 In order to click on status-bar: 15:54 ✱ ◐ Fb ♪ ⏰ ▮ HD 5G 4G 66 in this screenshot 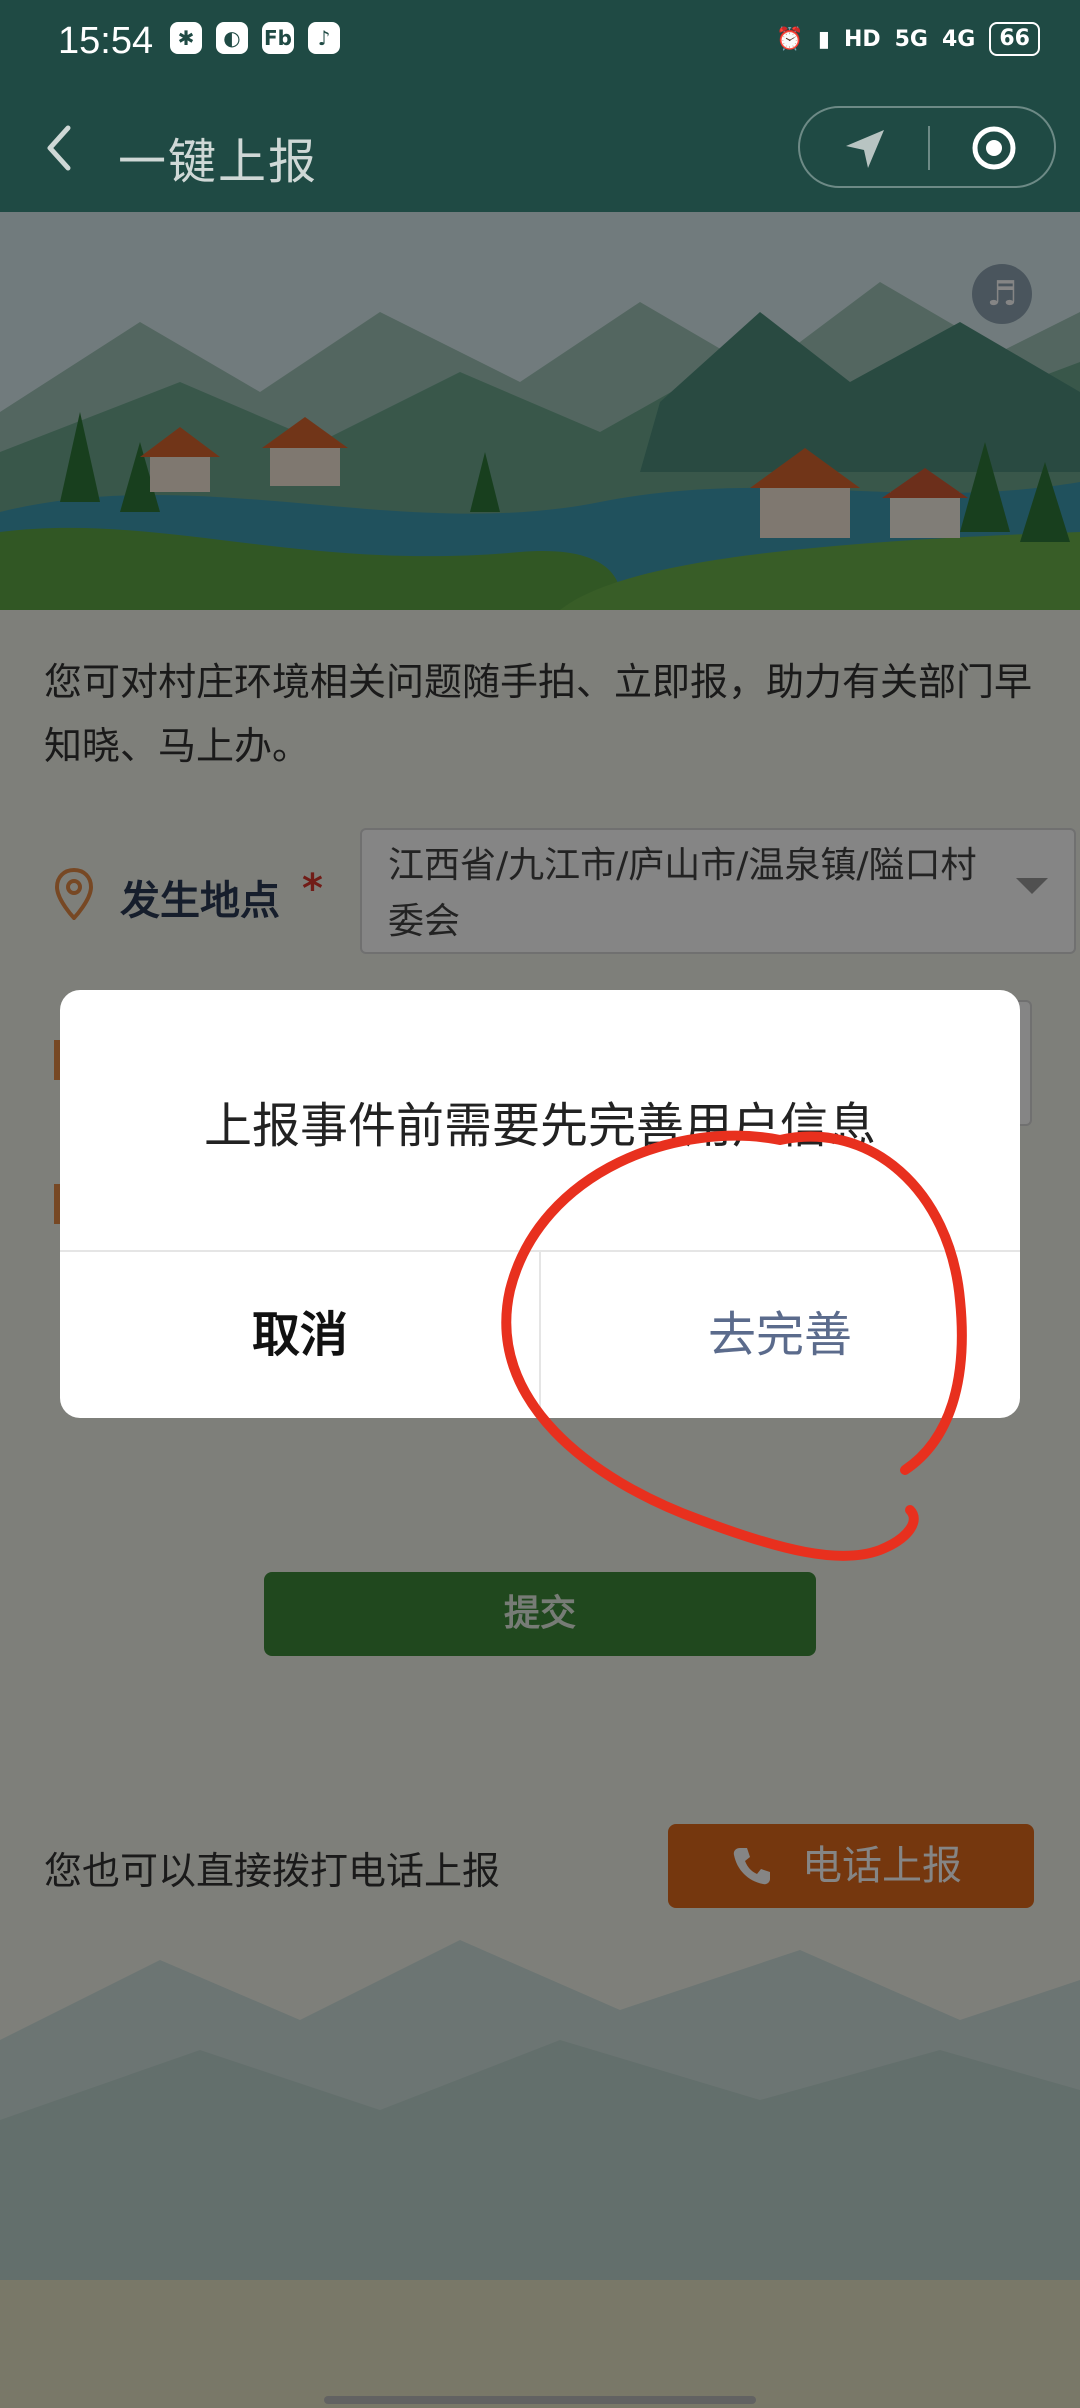, I will do `click(540, 42)`.